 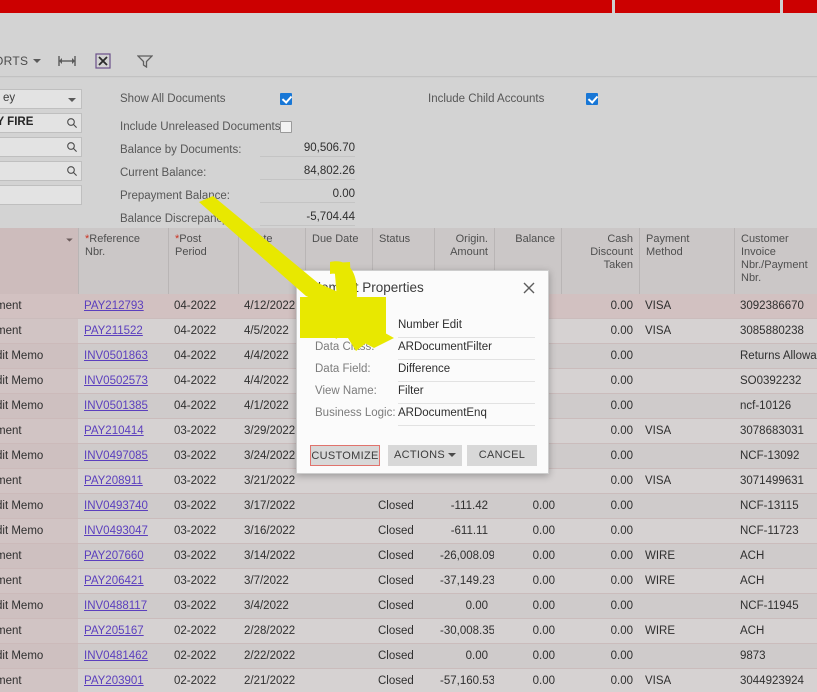 I want to click on cell-refnbr: PAY205167, so click(x=123, y=631).